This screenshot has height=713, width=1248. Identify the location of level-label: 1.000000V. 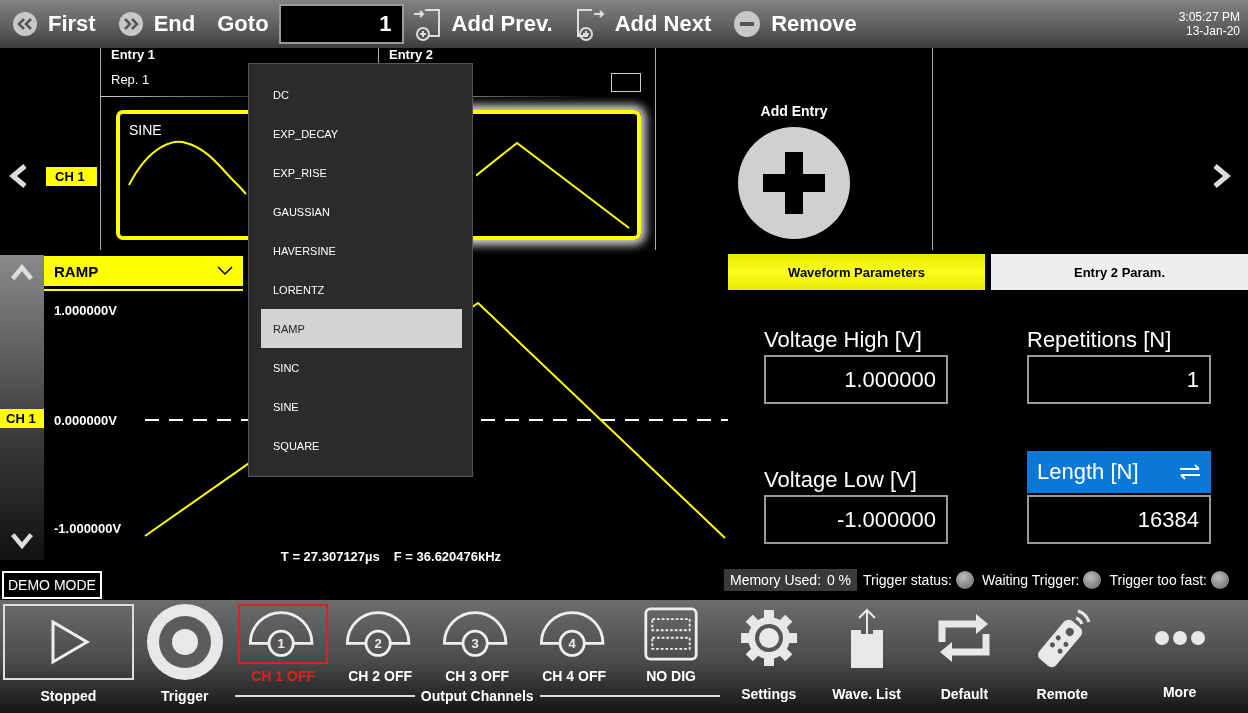
(85, 311).